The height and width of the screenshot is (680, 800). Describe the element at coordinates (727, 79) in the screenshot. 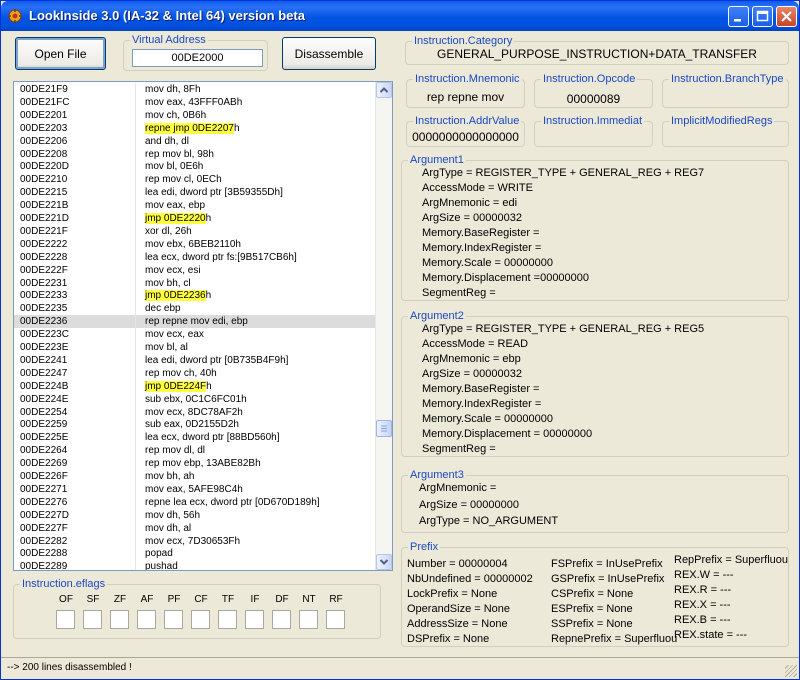

I see `branchtype-label: Instruction.BranchType` at that location.